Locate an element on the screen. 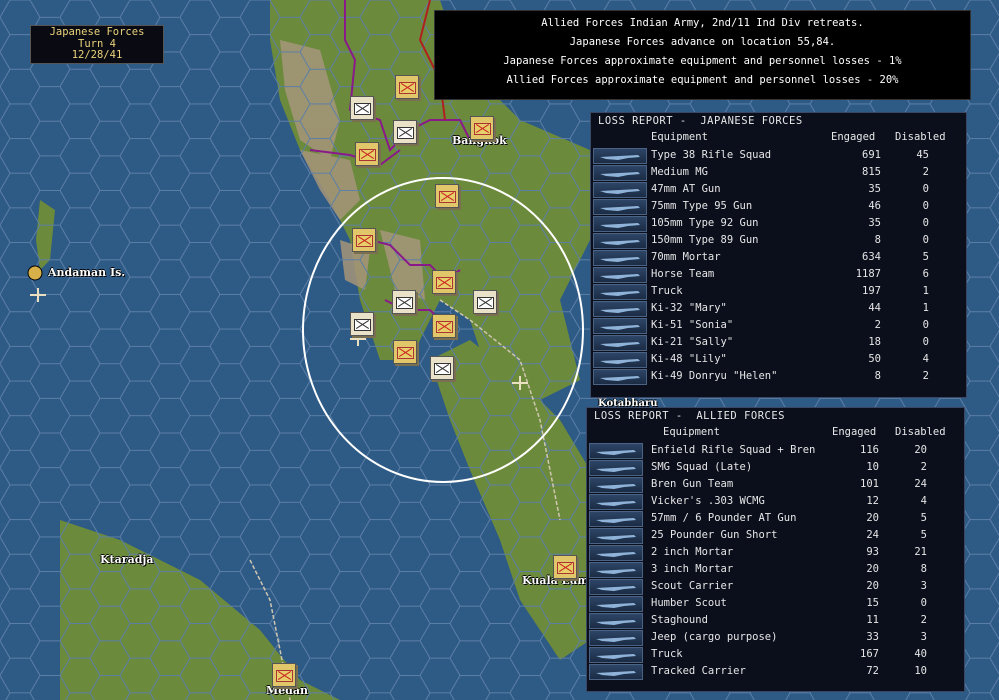  disabled-count: 3 is located at coordinates (923, 586).